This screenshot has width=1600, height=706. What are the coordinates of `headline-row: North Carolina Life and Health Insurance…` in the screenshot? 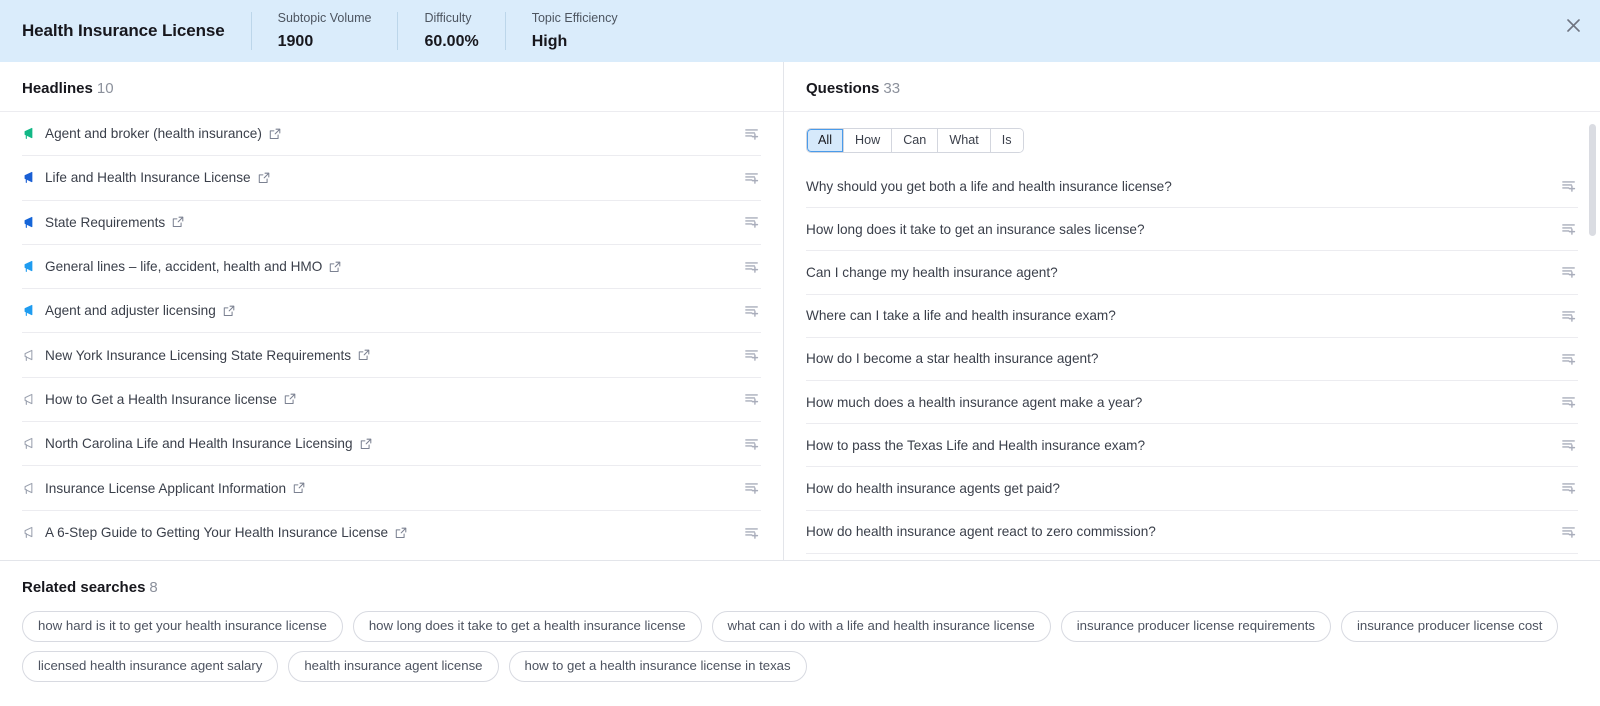 It's located at (391, 444).